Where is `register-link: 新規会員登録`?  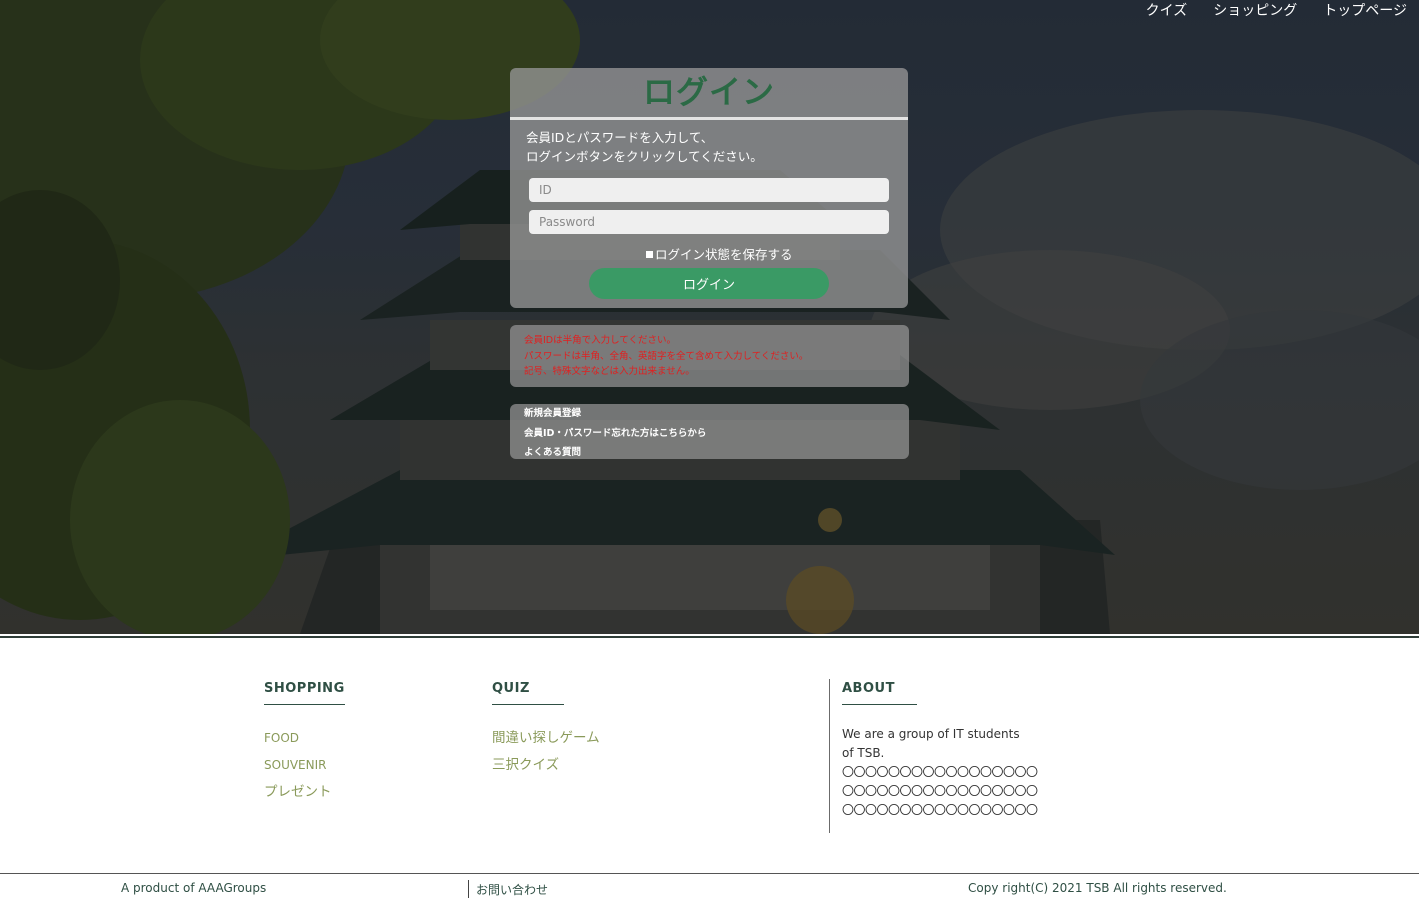 register-link: 新規会員登録 is located at coordinates (716, 414).